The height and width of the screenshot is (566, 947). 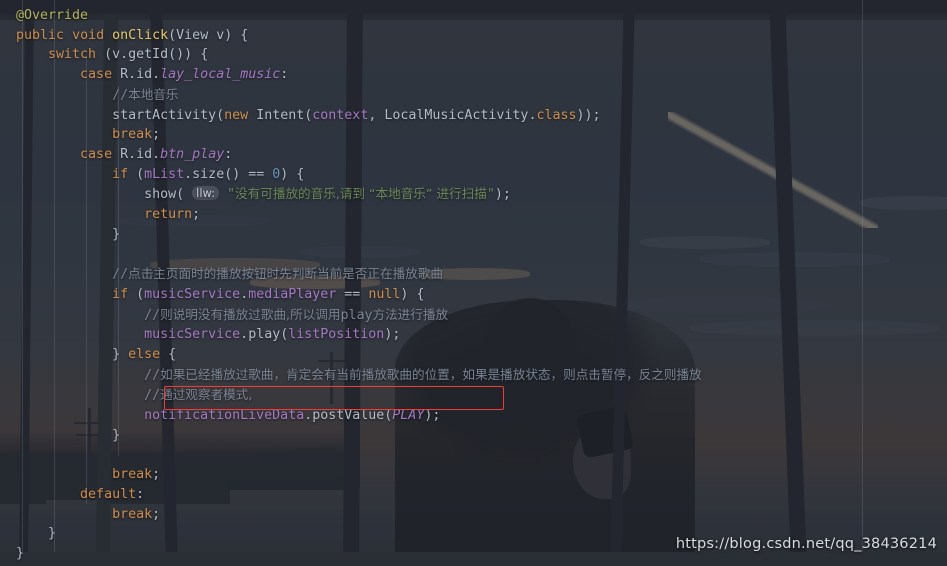 I want to click on code-line: @Override, so click(x=351, y=16).